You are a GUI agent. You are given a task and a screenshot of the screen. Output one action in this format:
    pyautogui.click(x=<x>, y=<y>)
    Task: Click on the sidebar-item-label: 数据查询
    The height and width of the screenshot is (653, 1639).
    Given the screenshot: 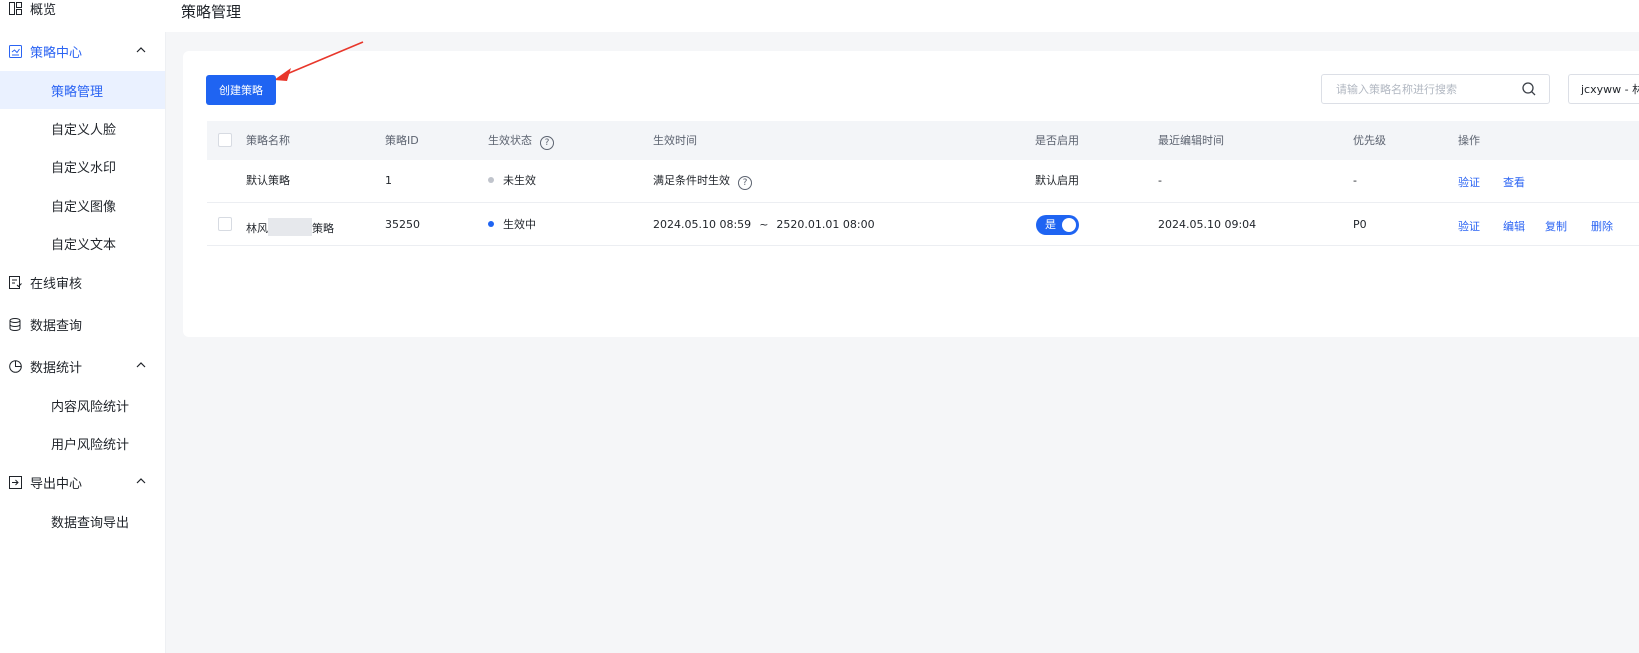 What is the action you would take?
    pyautogui.click(x=56, y=326)
    